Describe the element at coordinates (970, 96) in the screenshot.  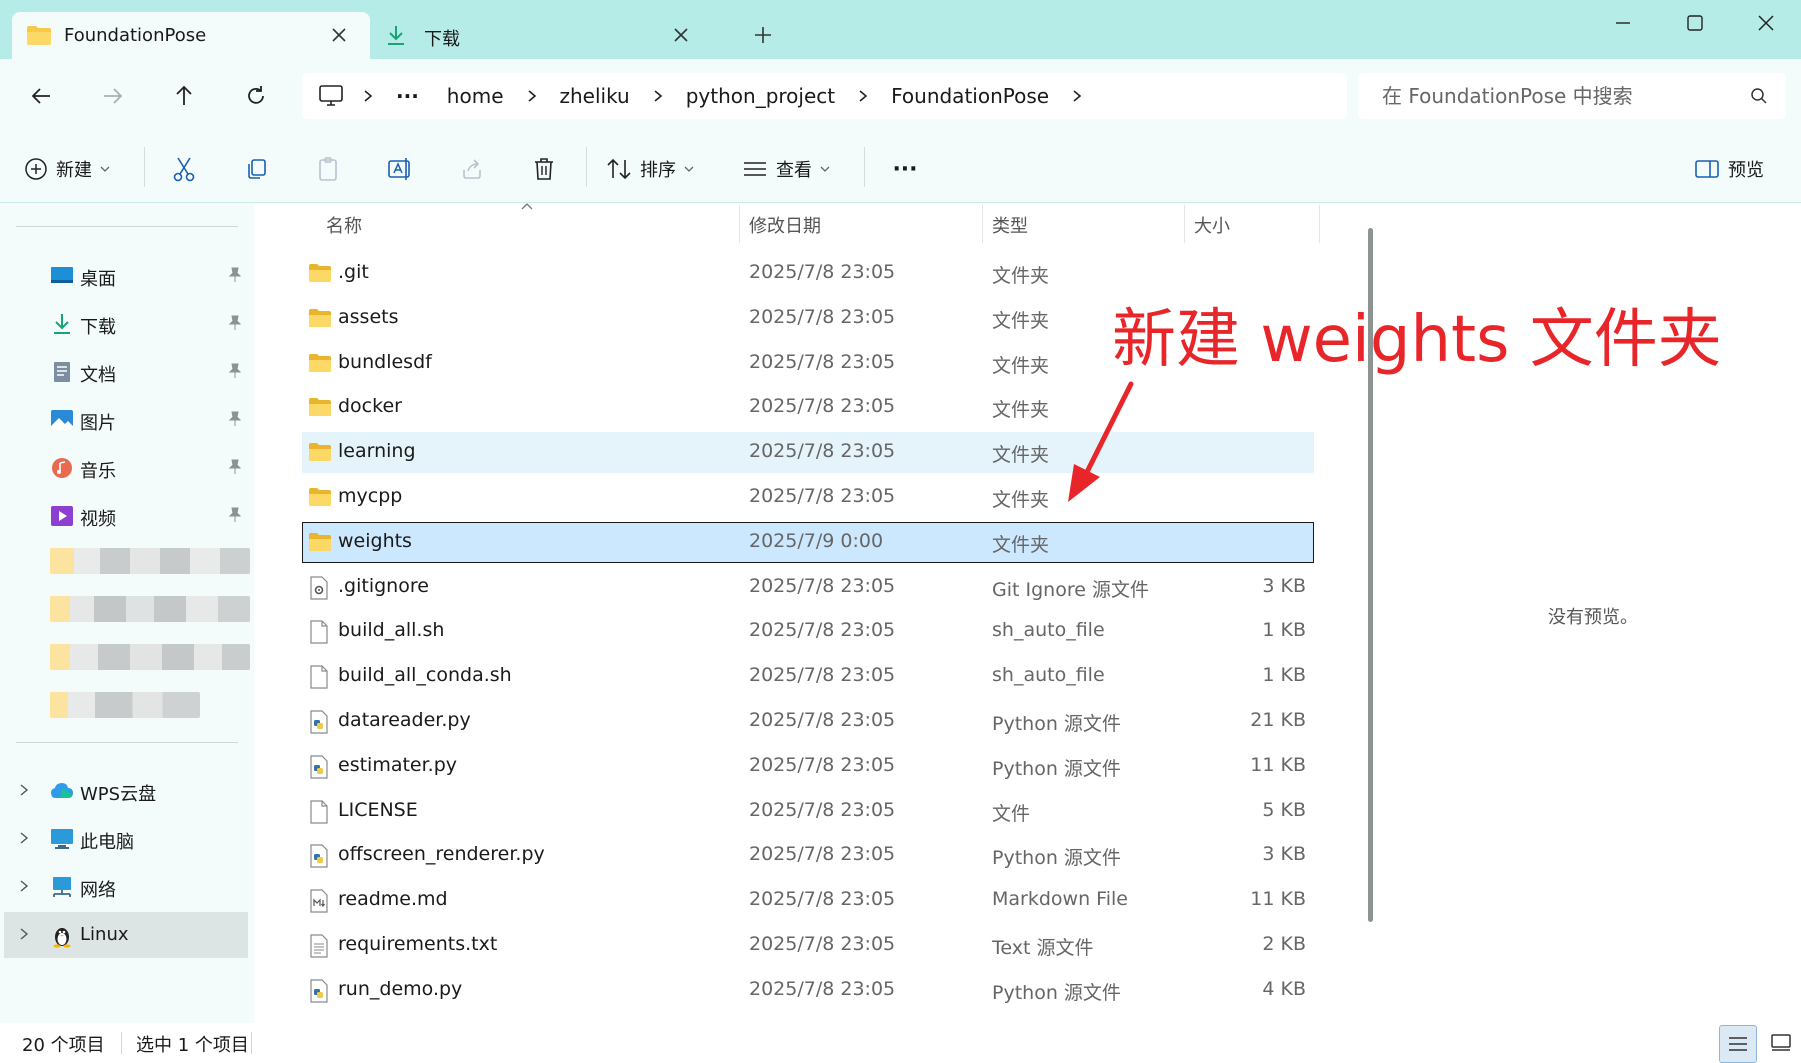
I see `breadcrumb-foundationpose: FoundationPose` at that location.